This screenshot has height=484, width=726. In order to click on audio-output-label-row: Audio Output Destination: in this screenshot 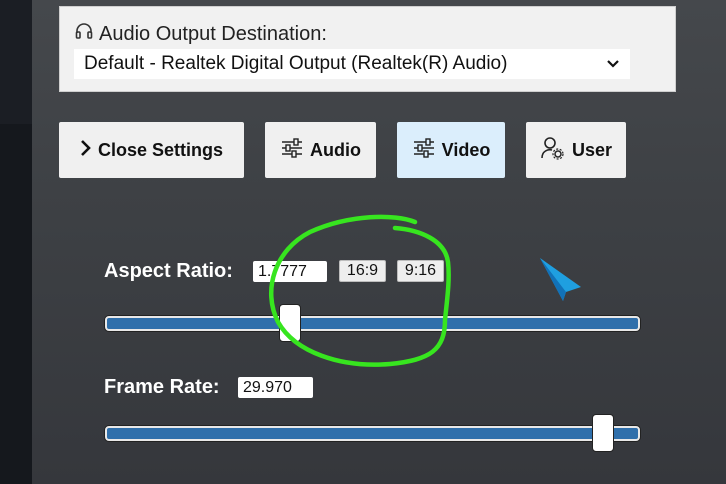, I will do `click(201, 34)`.